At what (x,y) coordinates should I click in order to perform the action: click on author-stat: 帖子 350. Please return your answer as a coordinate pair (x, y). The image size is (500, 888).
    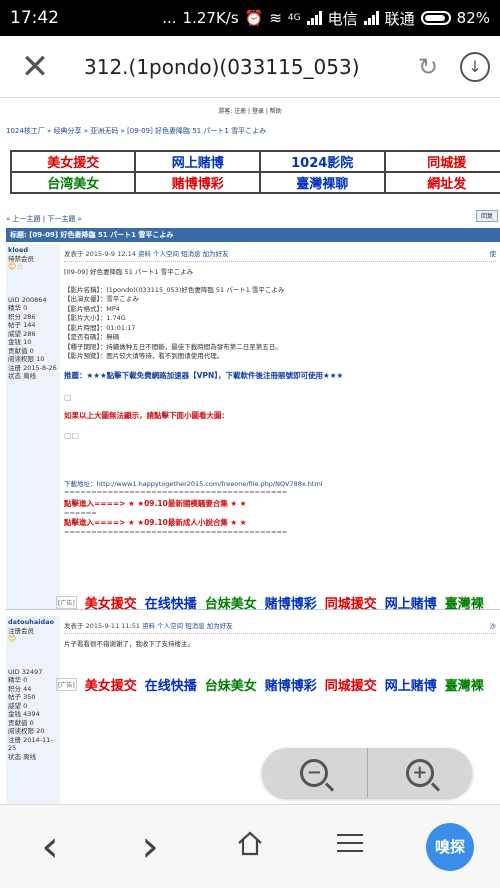
    Looking at the image, I should click on (22, 697).